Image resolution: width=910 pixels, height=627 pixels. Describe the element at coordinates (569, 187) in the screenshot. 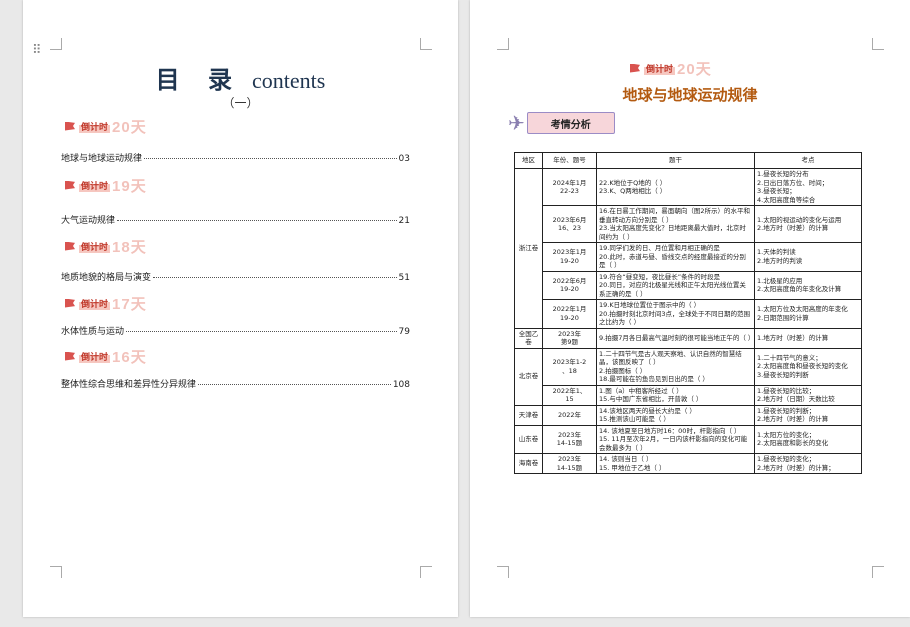

I see `year-cell: 2024年1月 22-23` at that location.